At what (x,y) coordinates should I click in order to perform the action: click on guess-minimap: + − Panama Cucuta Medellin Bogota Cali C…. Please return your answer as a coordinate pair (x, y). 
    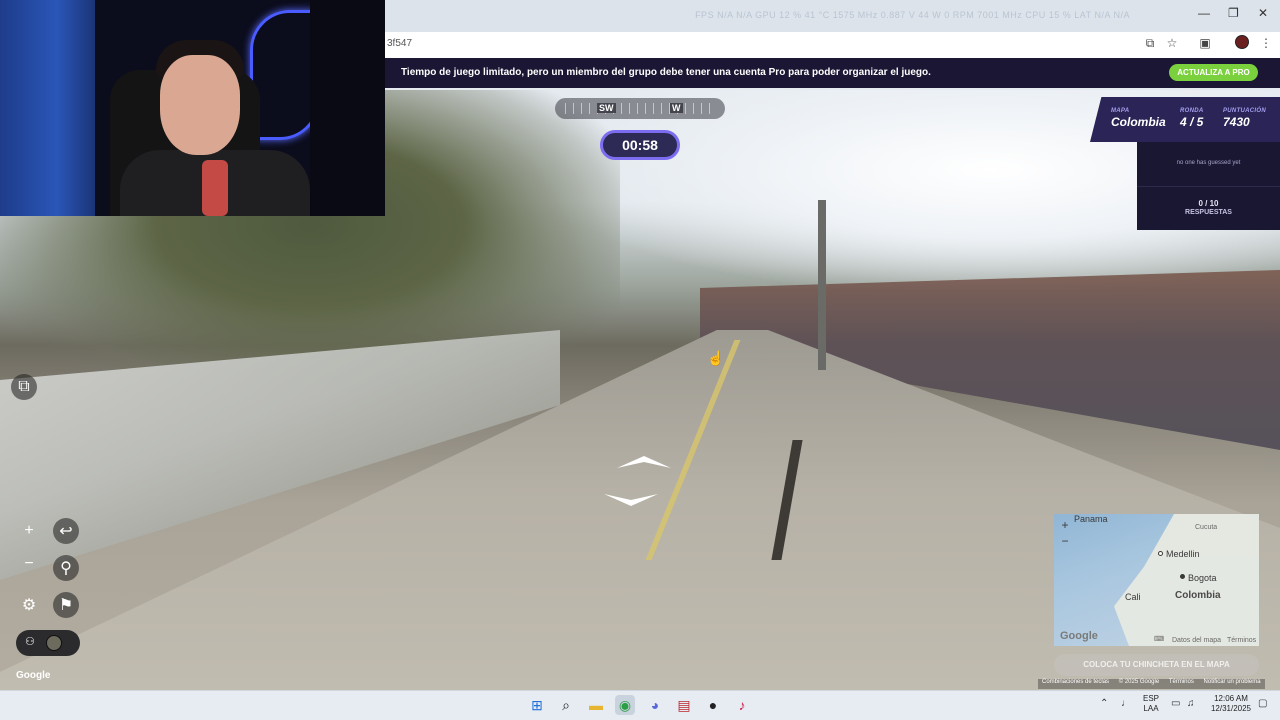
    Looking at the image, I should click on (1156, 580).